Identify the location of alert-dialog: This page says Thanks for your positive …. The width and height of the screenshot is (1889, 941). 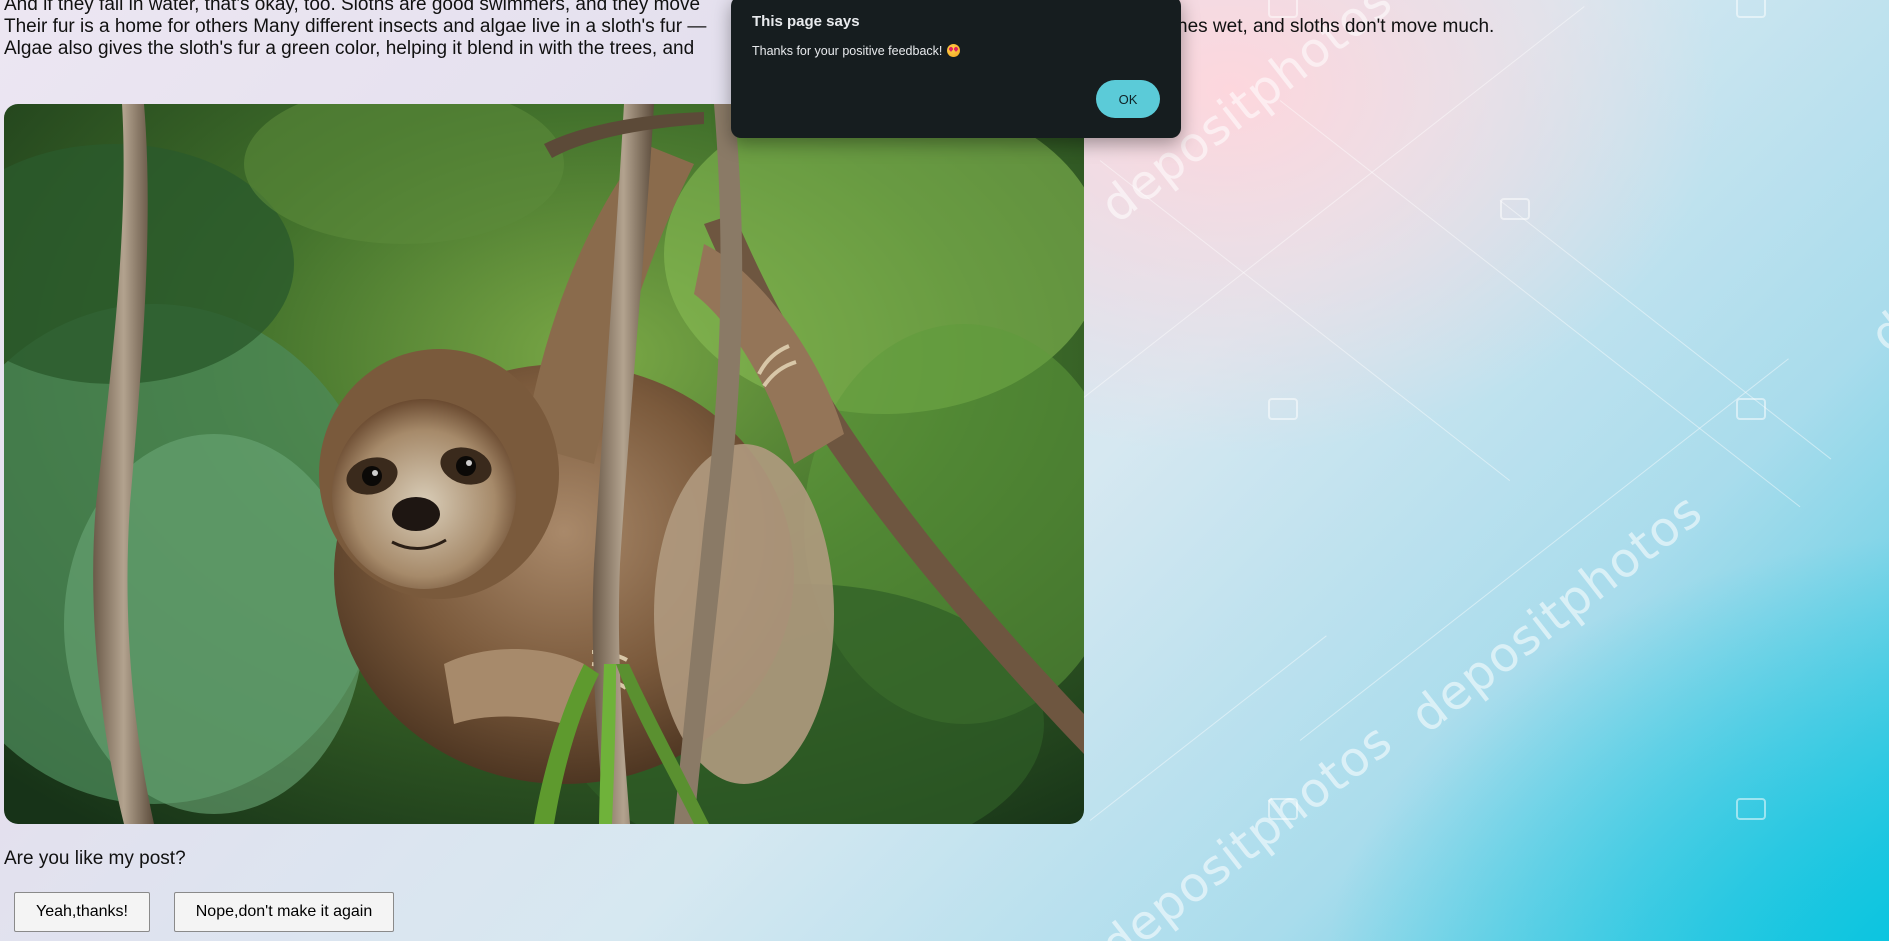
(956, 69).